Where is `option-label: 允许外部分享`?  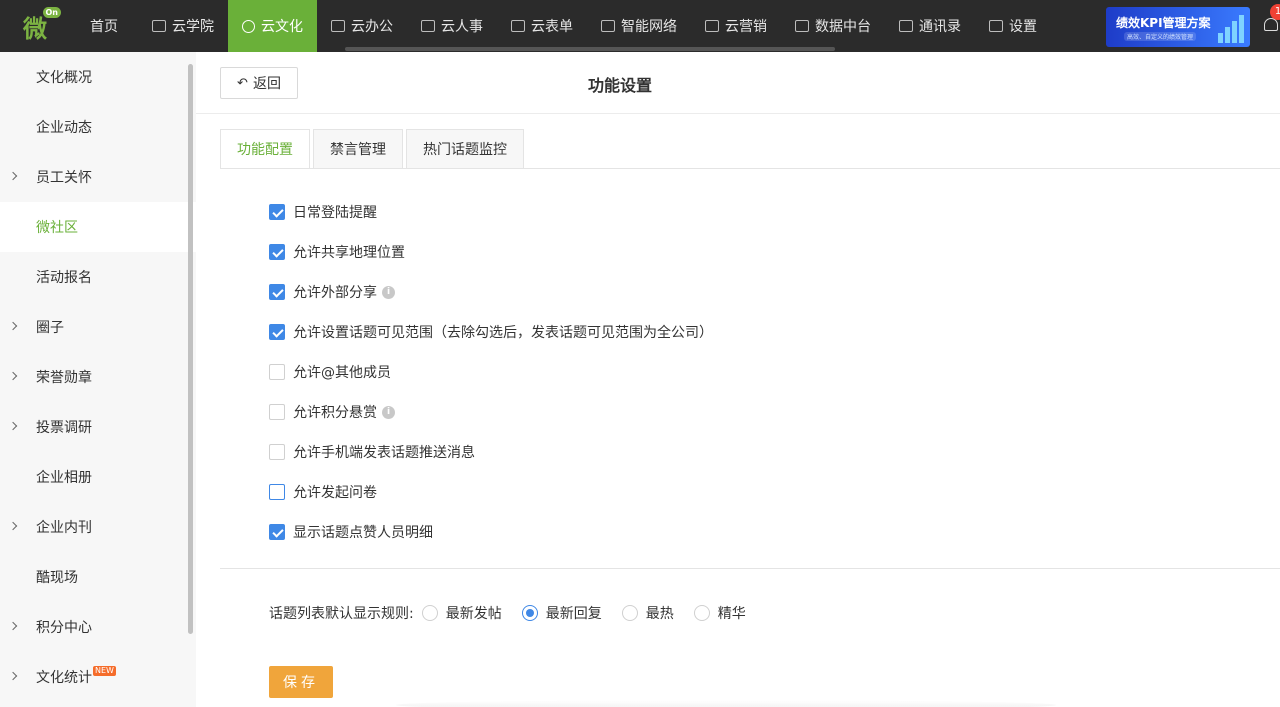 option-label: 允许外部分享 is located at coordinates (335, 293).